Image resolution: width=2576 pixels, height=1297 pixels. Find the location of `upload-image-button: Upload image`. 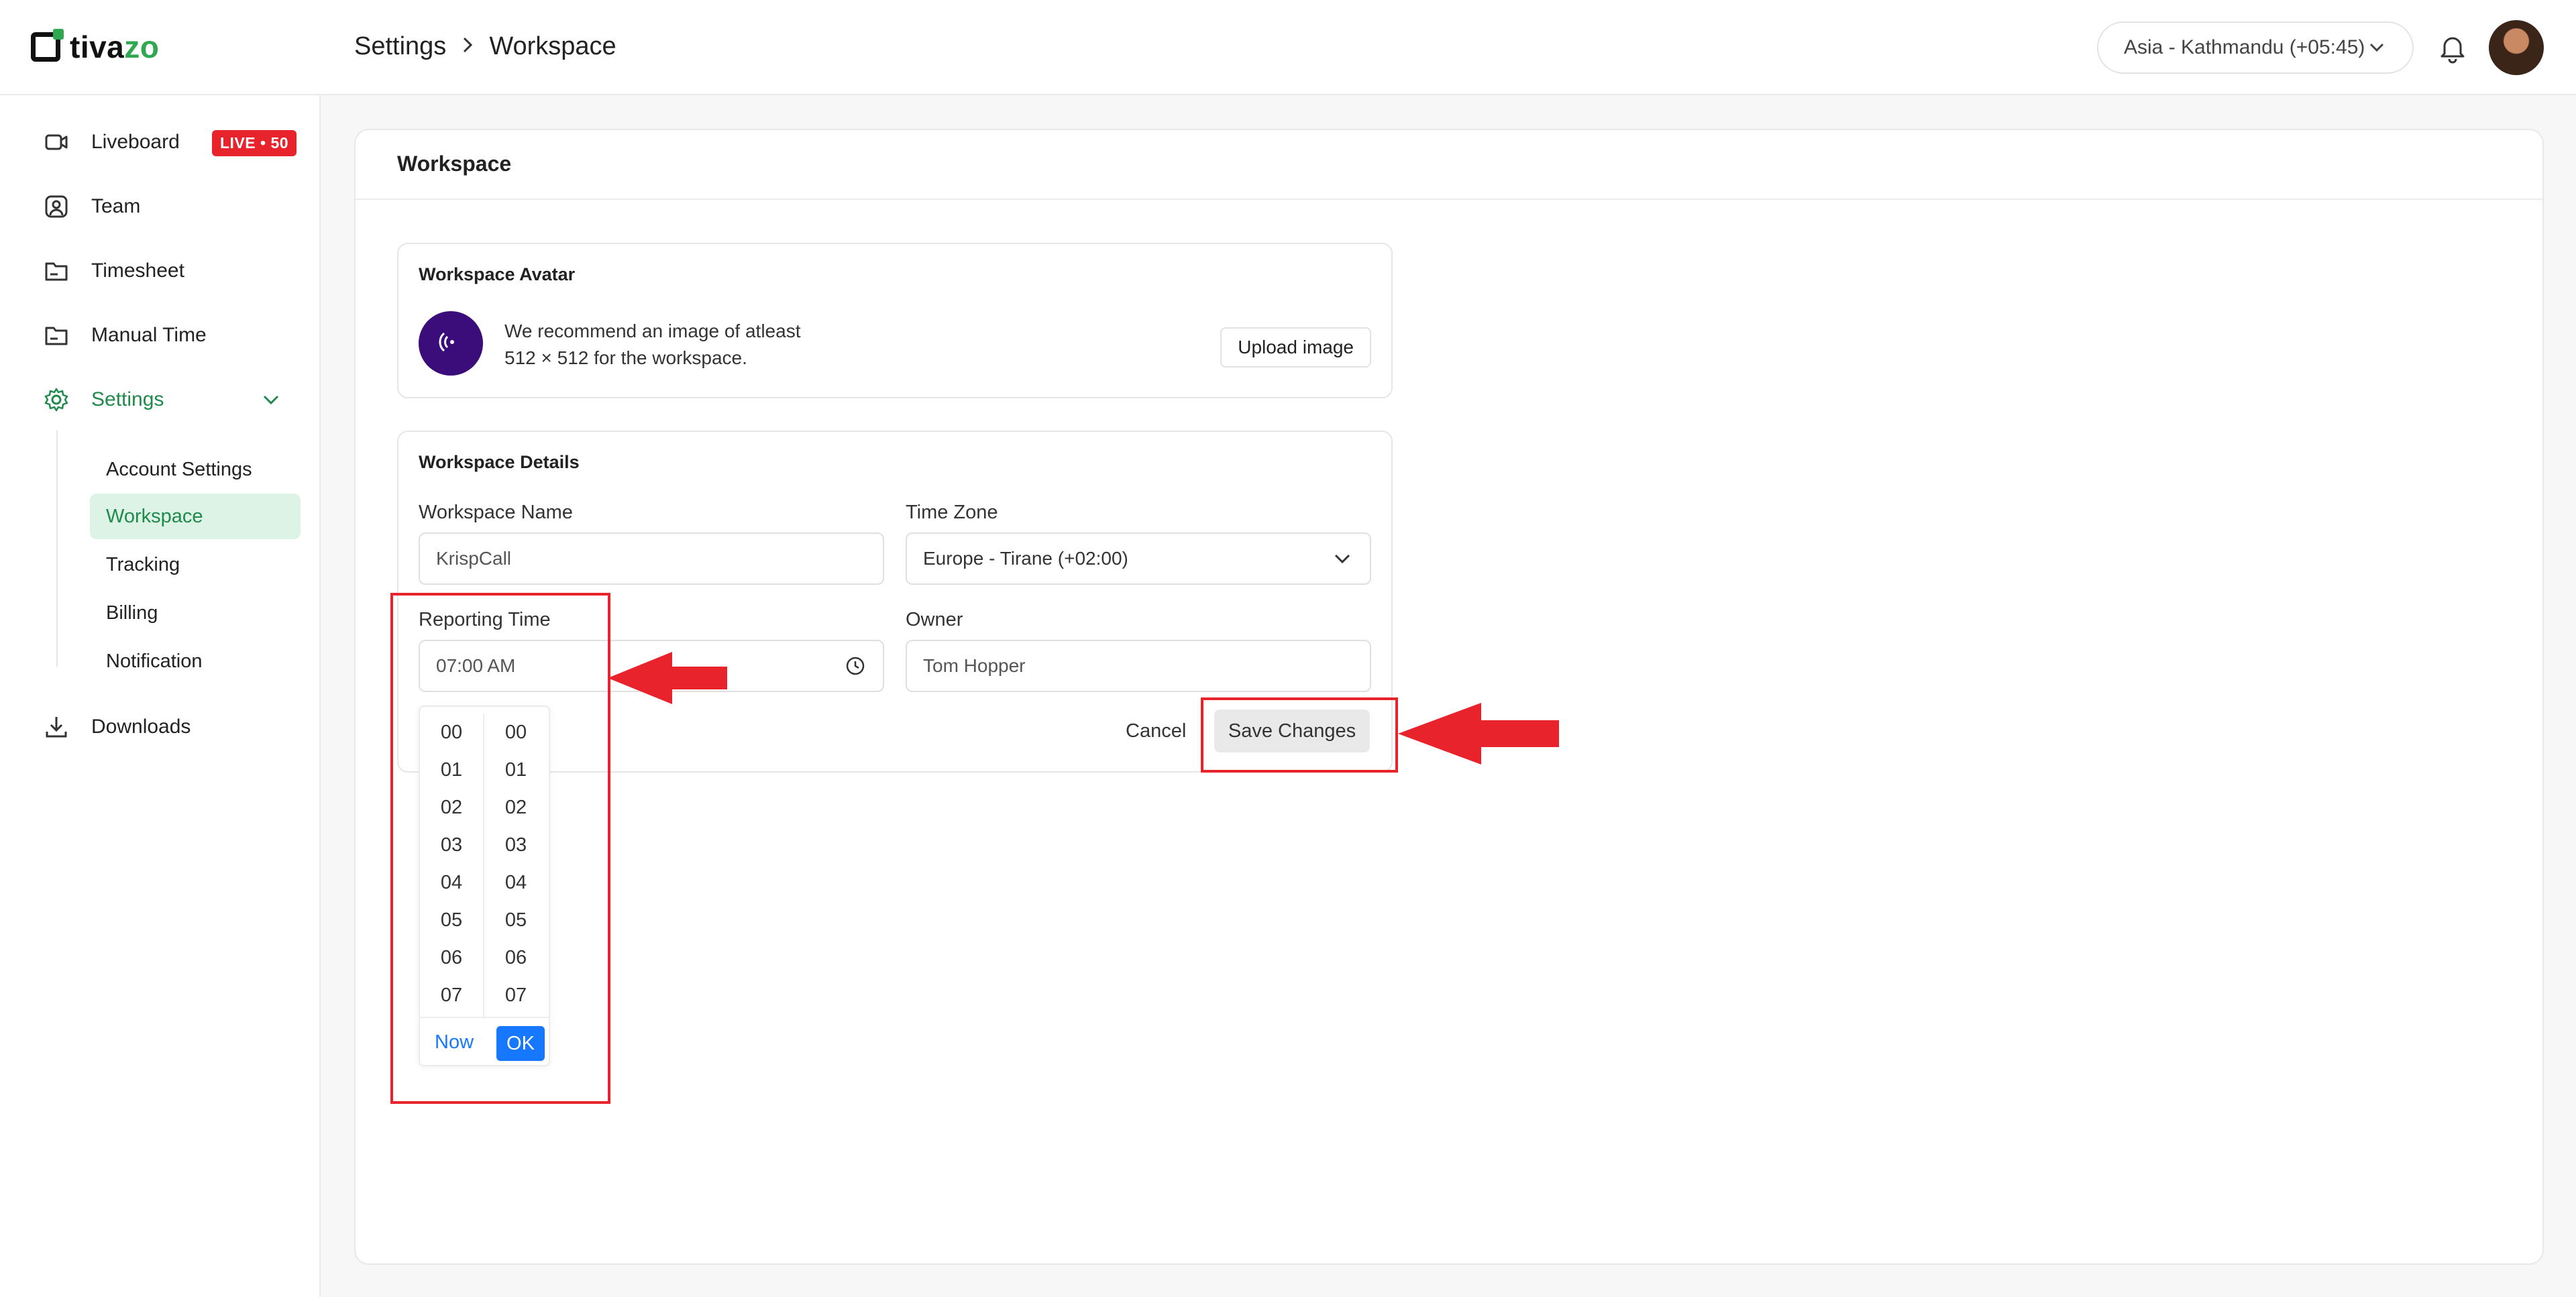

upload-image-button: Upload image is located at coordinates (1295, 348).